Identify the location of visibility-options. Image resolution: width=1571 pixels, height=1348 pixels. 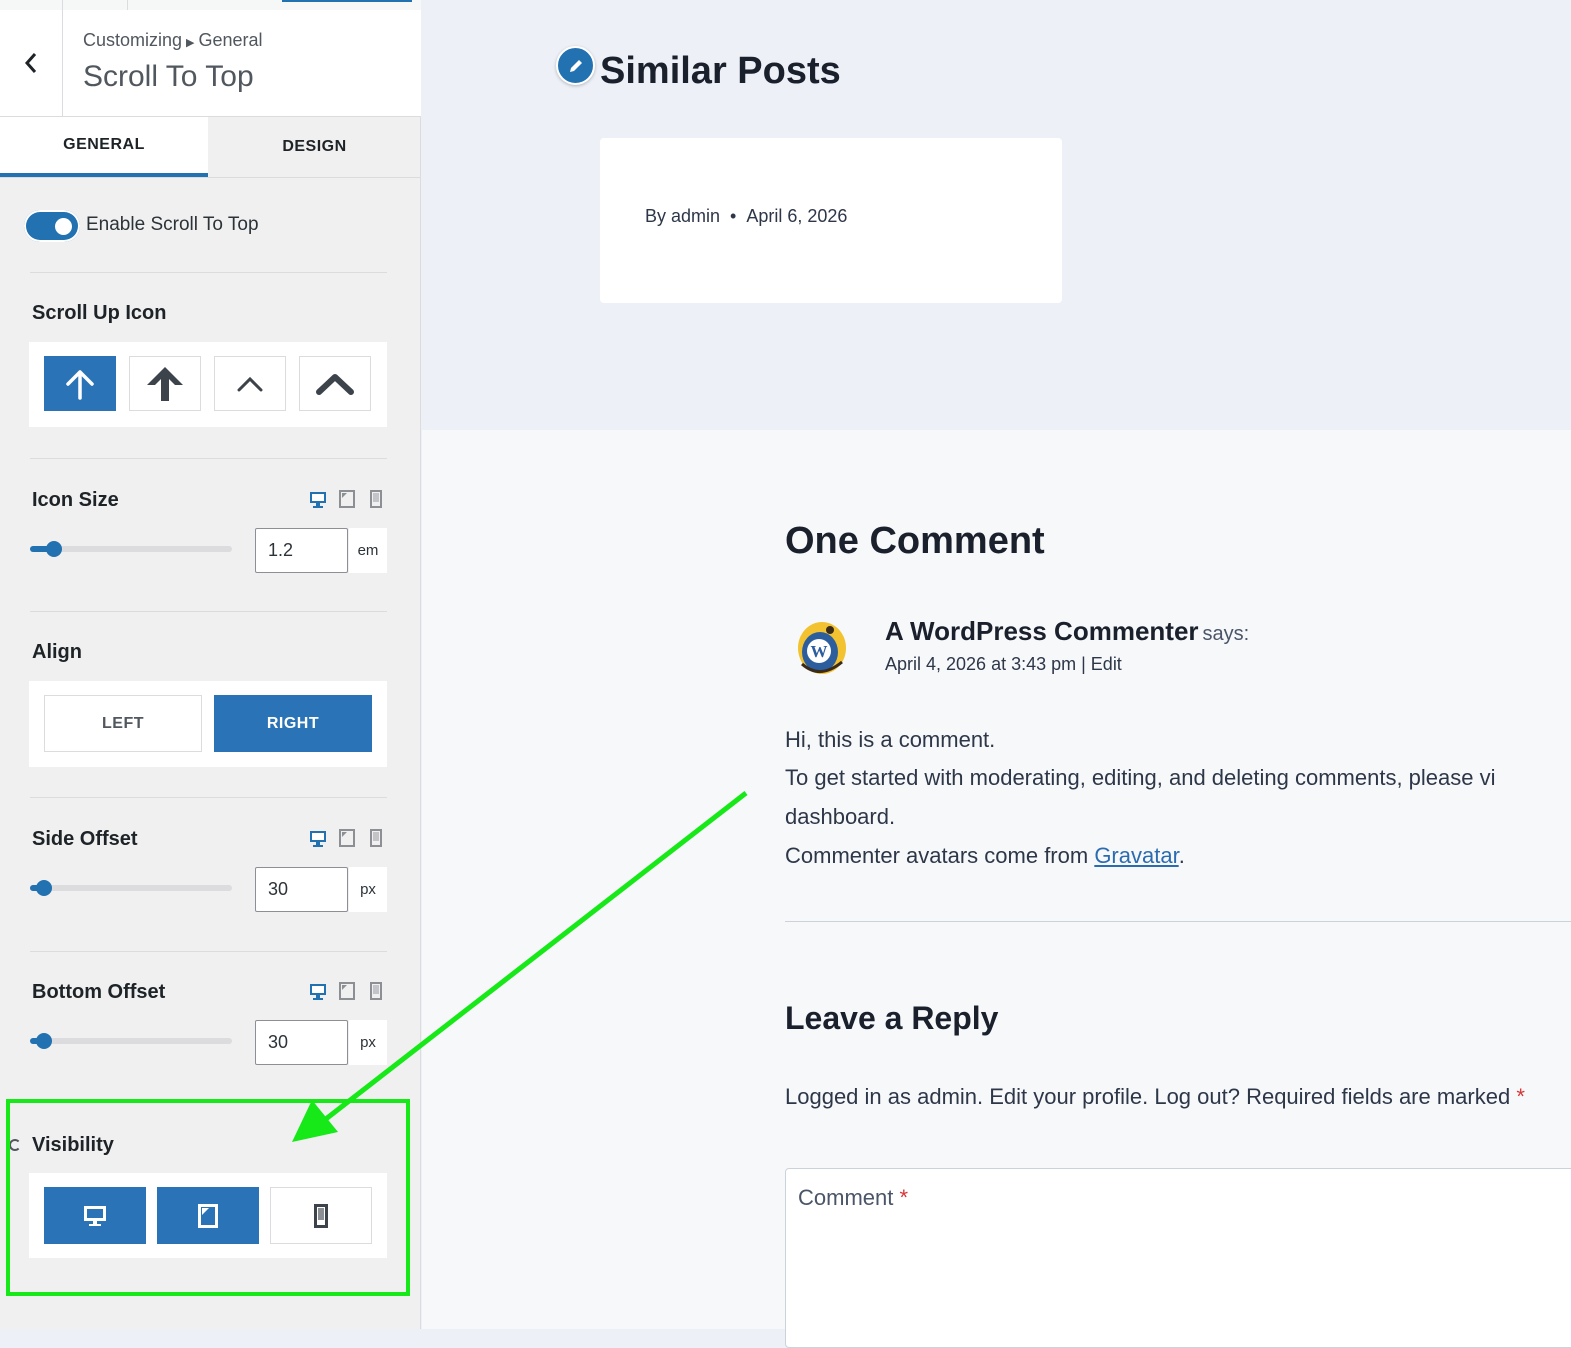
(208, 1215).